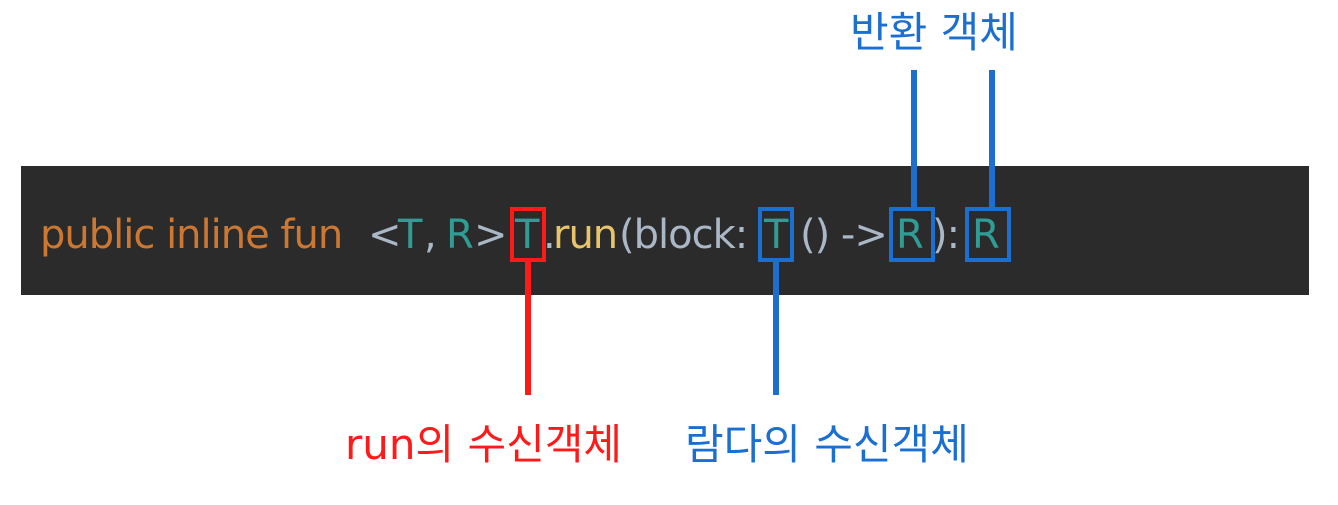 The image size is (1338, 505). What do you see at coordinates (776, 234) in the screenshot?
I see `lambda-receiver-highlight` at bounding box center [776, 234].